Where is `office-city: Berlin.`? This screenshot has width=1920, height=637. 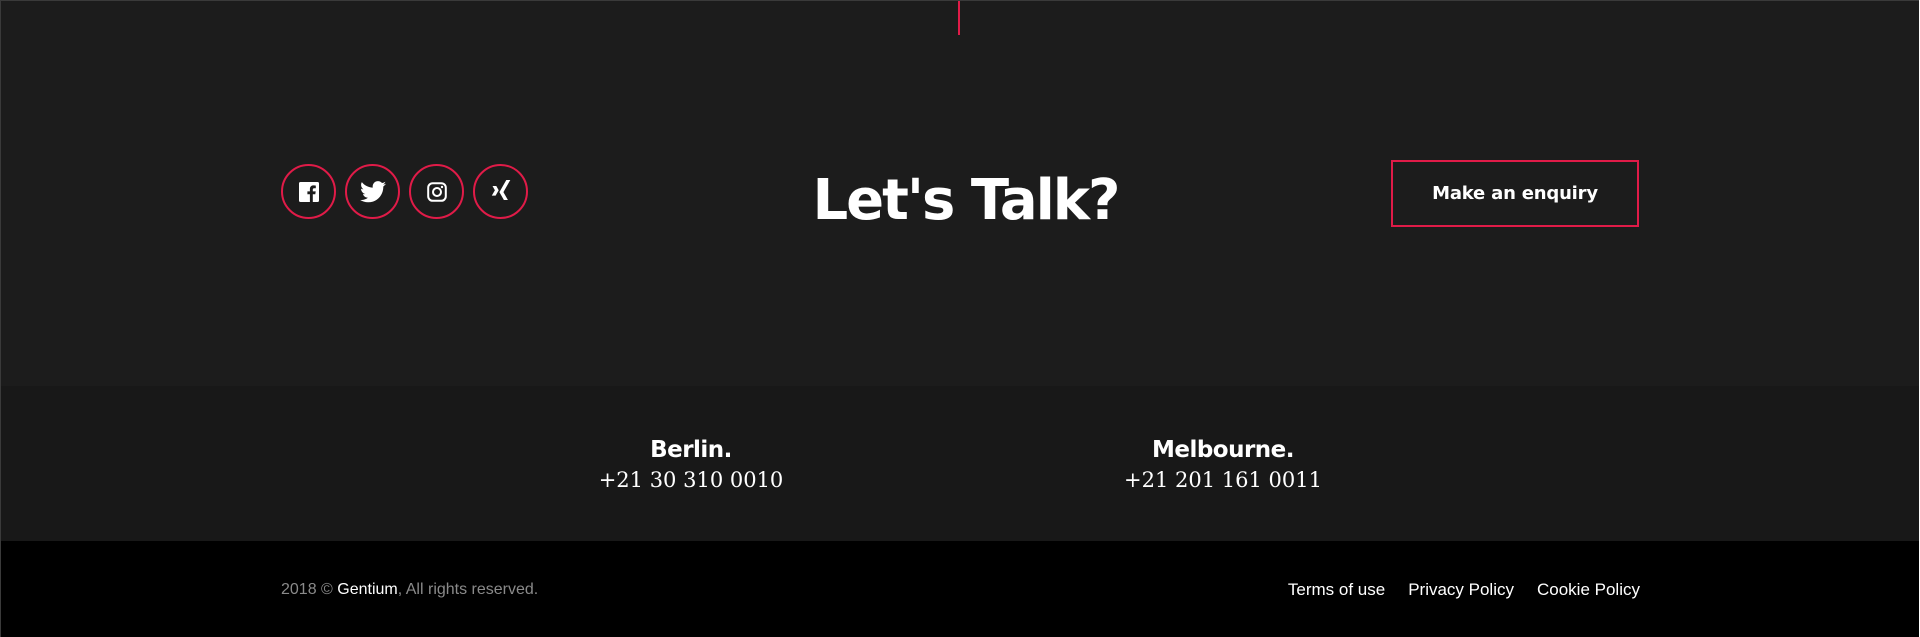
office-city: Berlin. is located at coordinates (691, 450).